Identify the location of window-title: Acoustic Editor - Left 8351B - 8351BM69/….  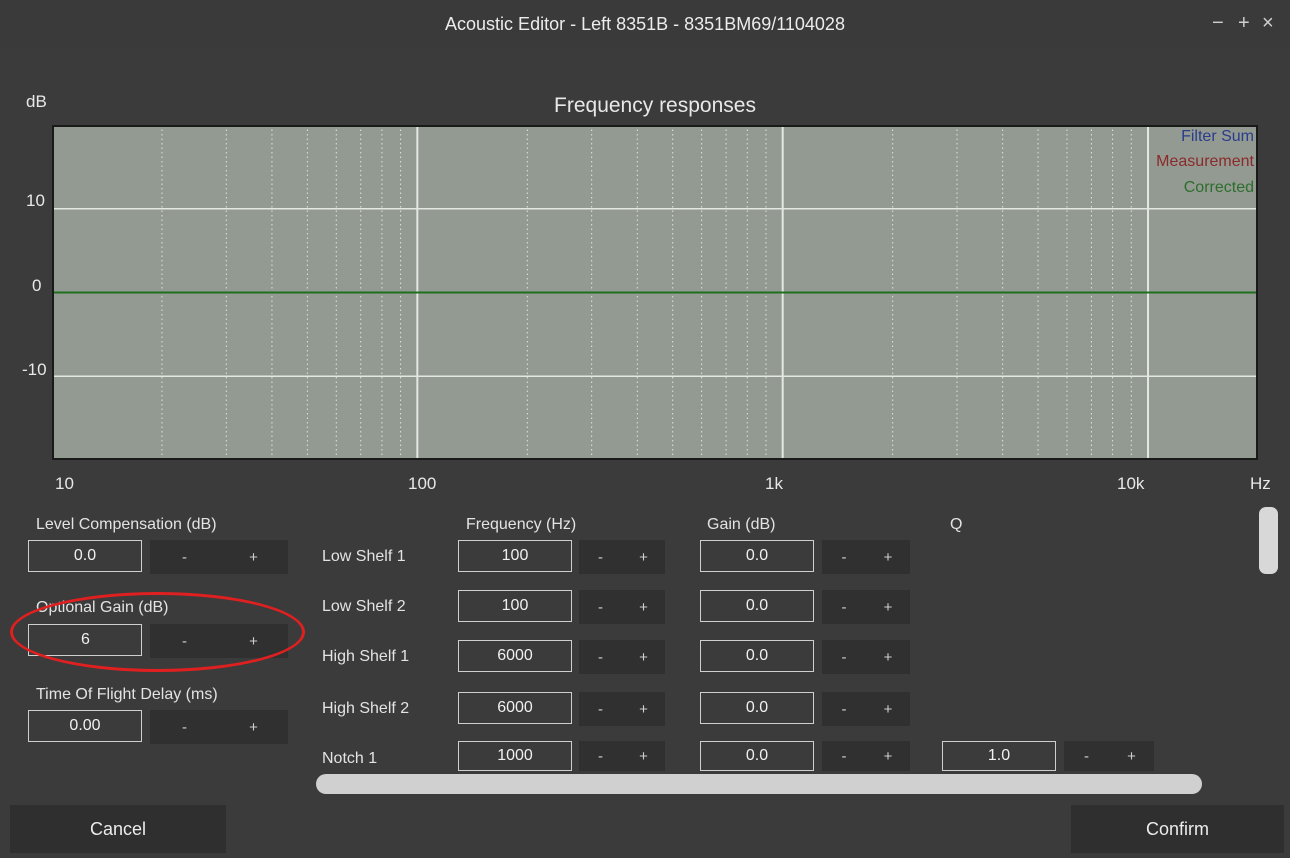
(645, 24).